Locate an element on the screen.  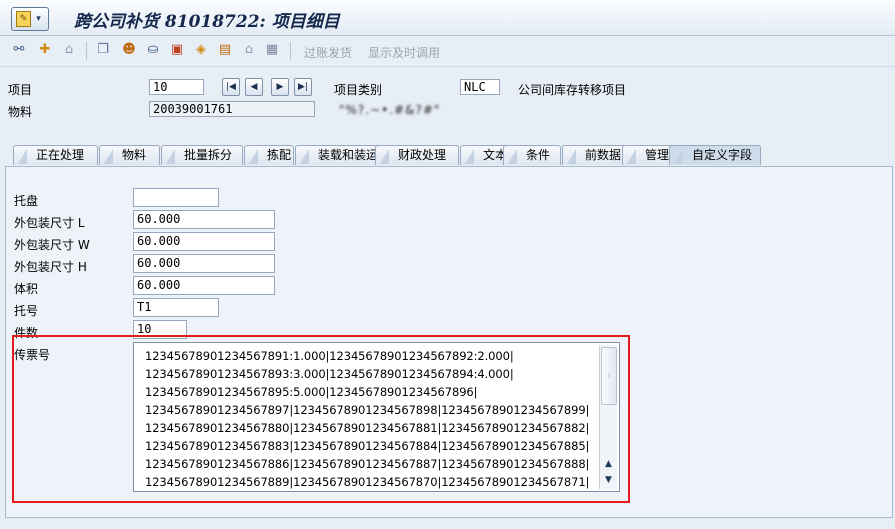
height-label: 外包装尺寸 H is located at coordinates (50, 267).